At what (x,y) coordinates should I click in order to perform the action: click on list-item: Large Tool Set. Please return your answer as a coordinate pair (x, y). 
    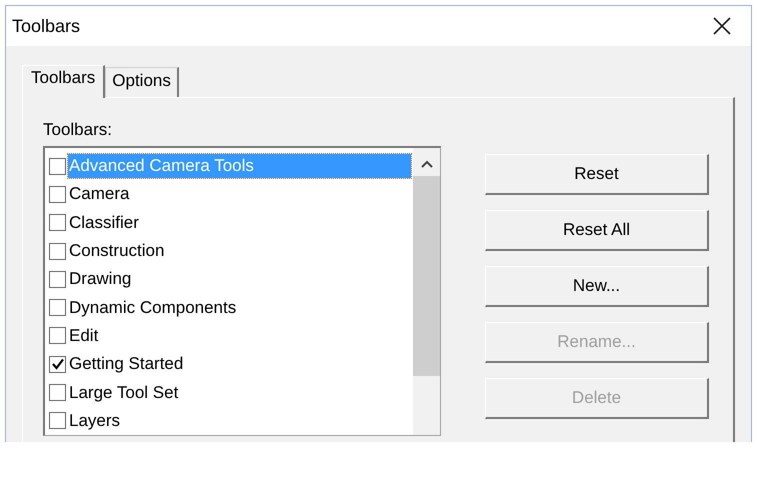
    Looking at the image, I should click on (125, 392).